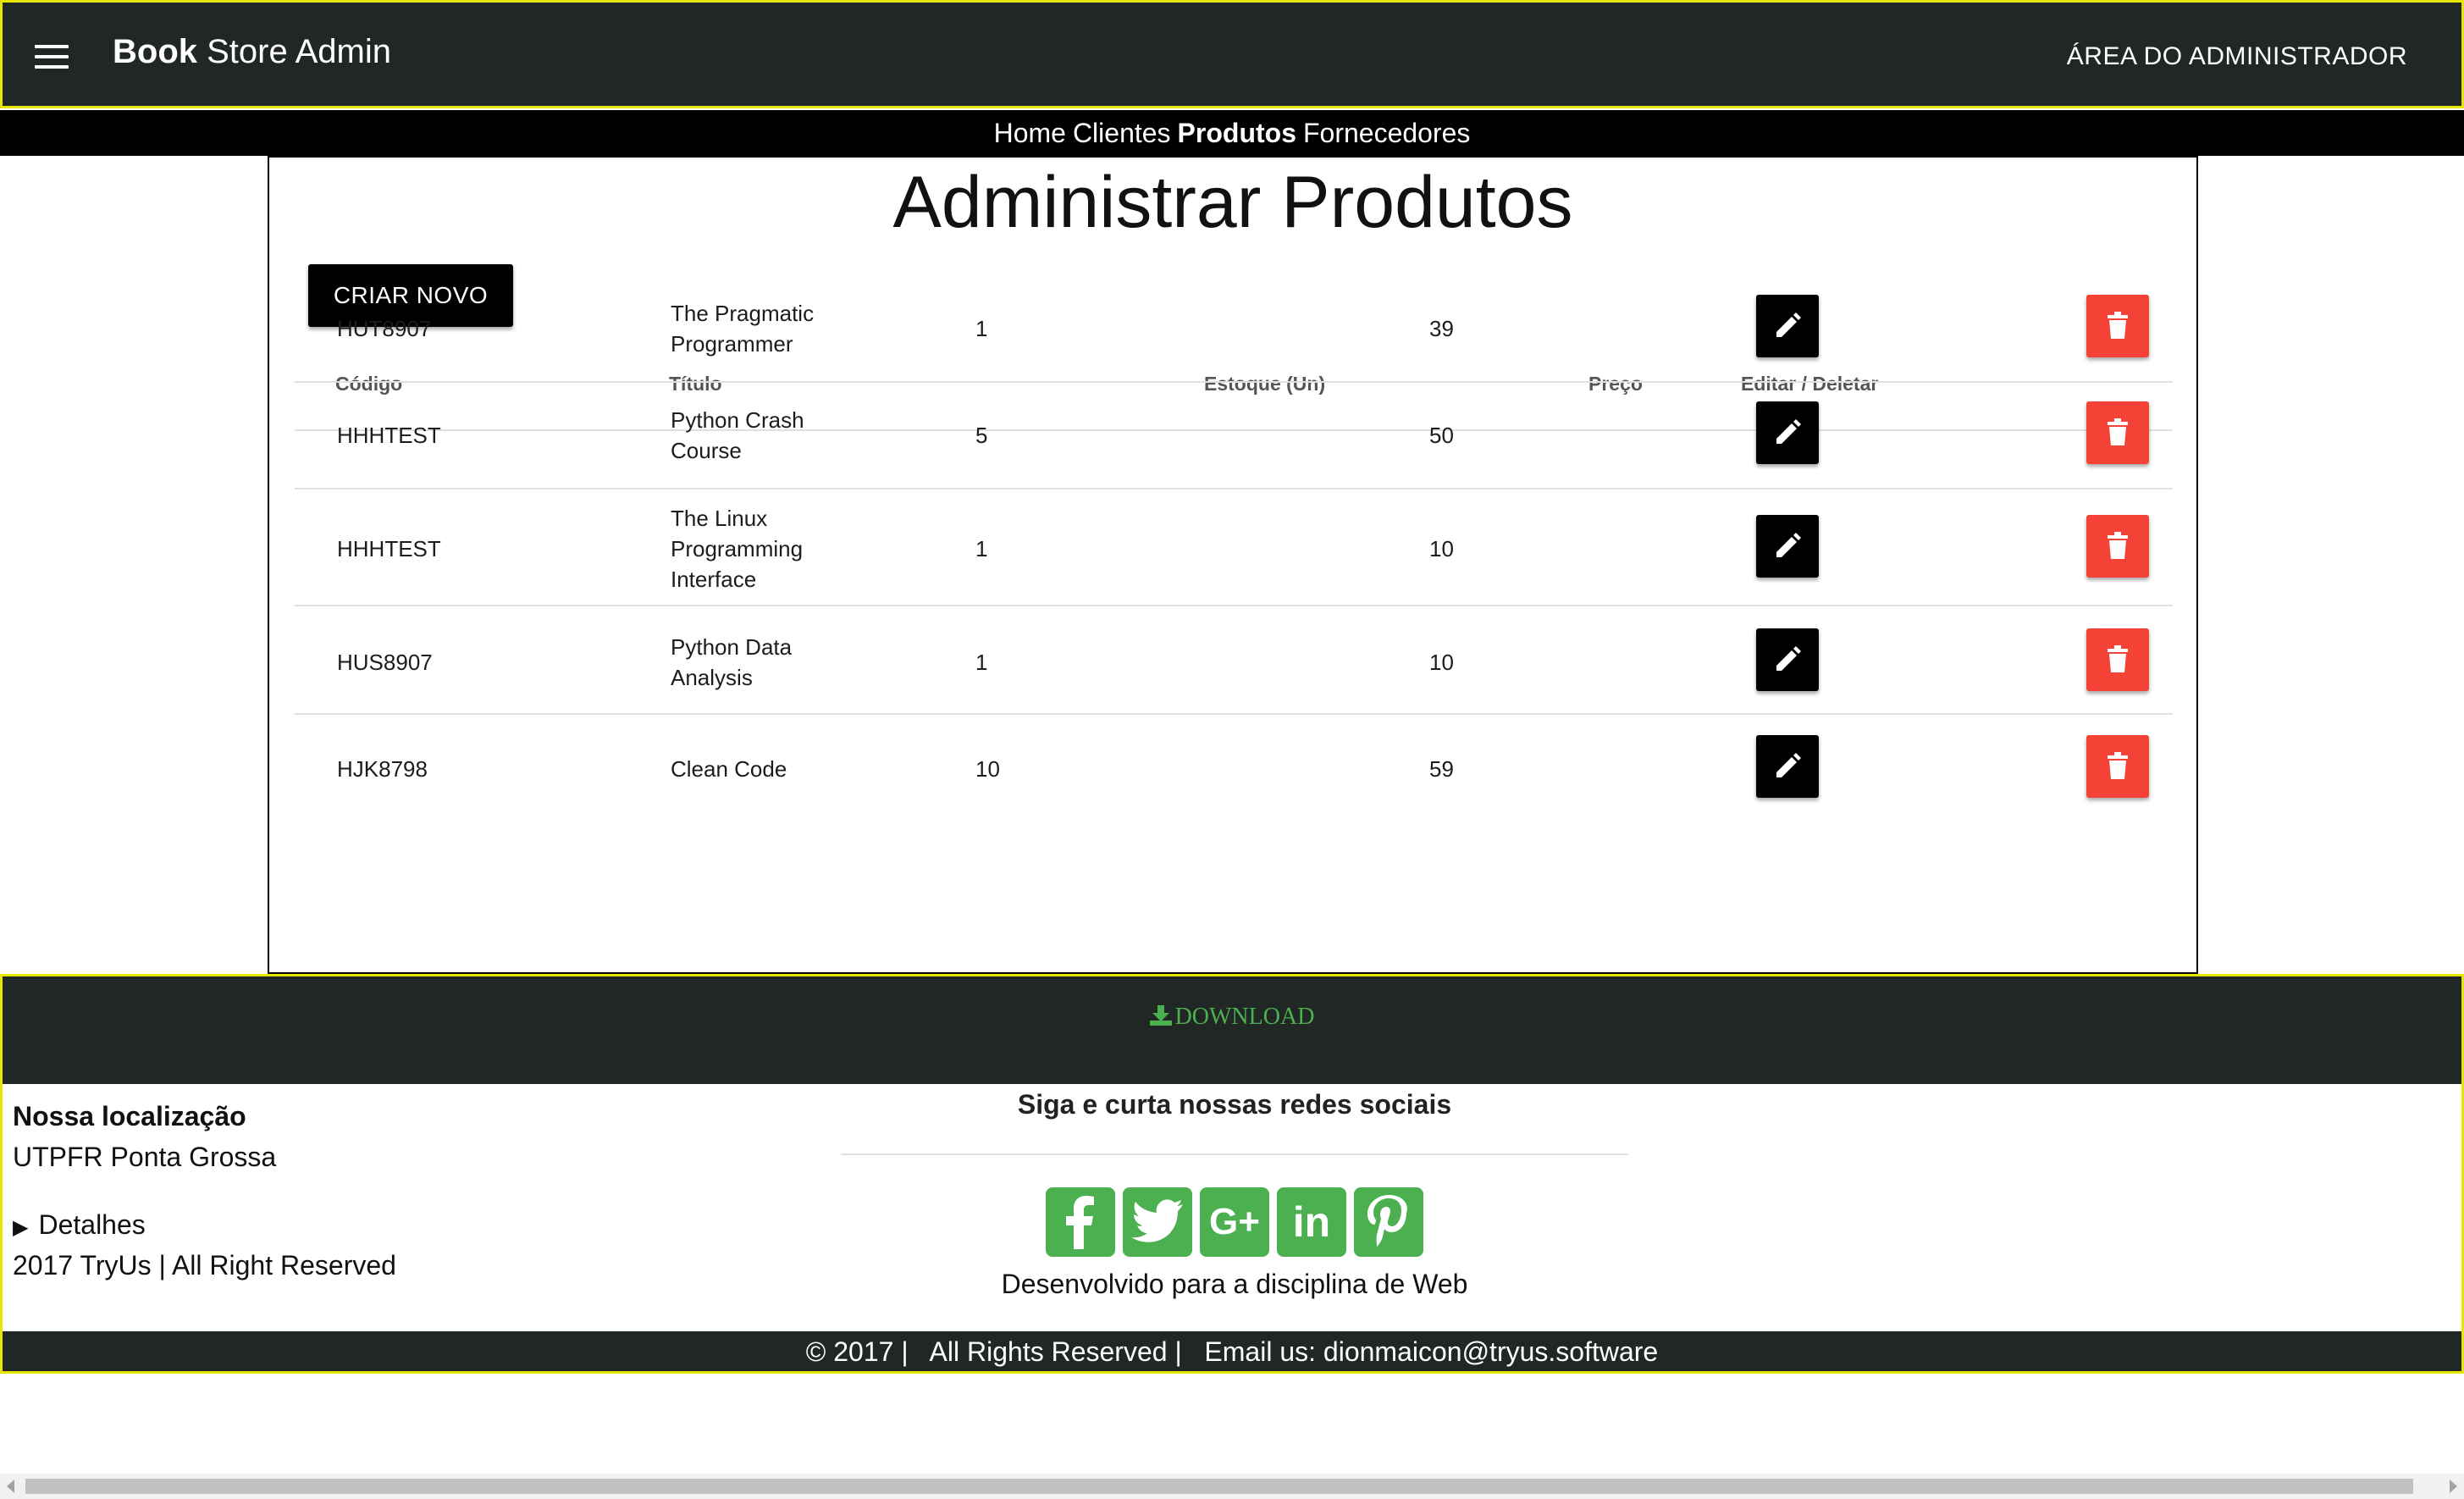  I want to click on product-stock: 5, so click(981, 435).